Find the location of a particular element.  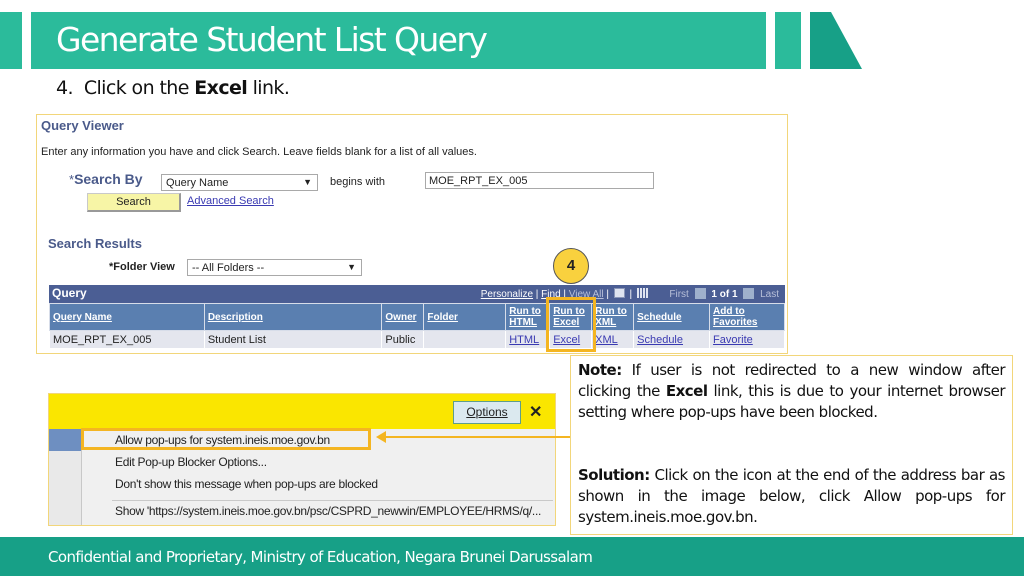

search-by-value: Query Name is located at coordinates (197, 183).